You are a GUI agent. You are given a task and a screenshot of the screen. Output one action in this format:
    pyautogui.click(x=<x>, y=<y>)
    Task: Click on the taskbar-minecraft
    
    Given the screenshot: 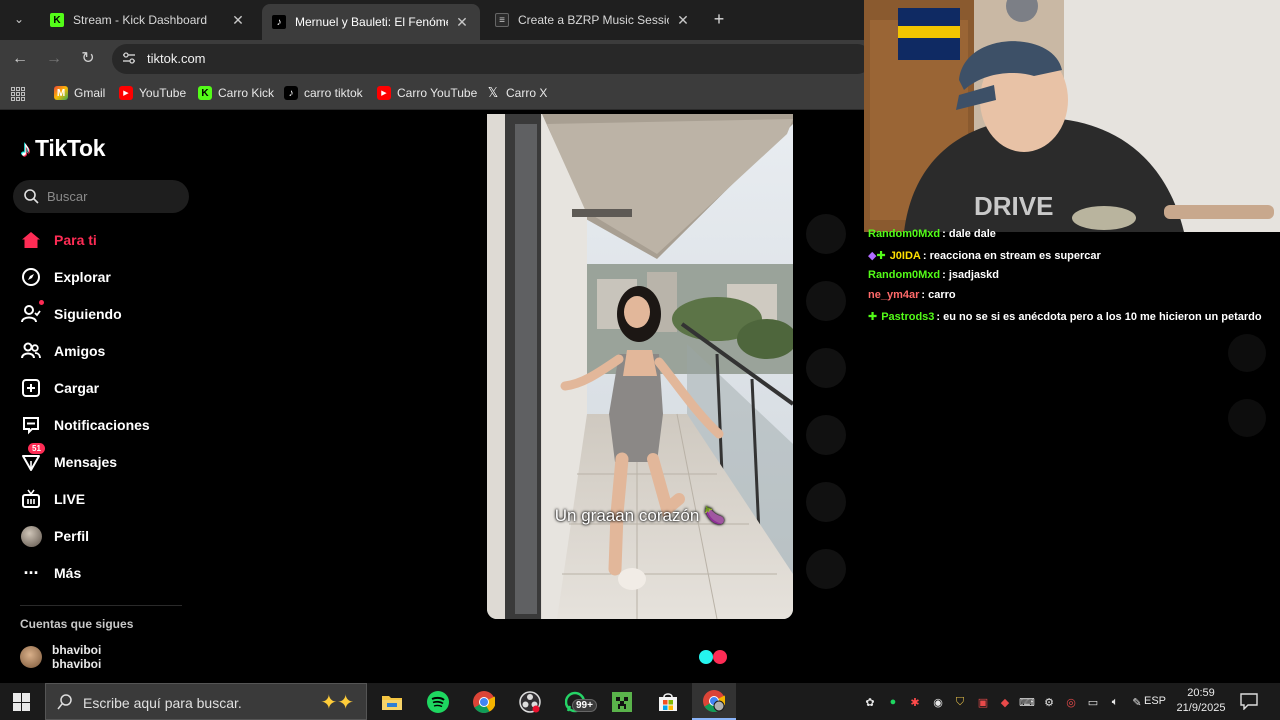 What is the action you would take?
    pyautogui.click(x=622, y=701)
    